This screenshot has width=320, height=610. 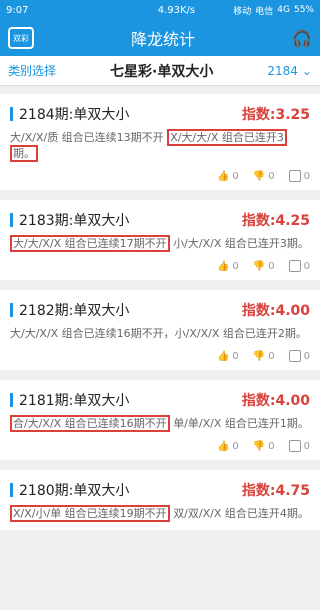 What do you see at coordinates (275, 115) in the screenshot?
I see `card-index: 指数:3.25` at bounding box center [275, 115].